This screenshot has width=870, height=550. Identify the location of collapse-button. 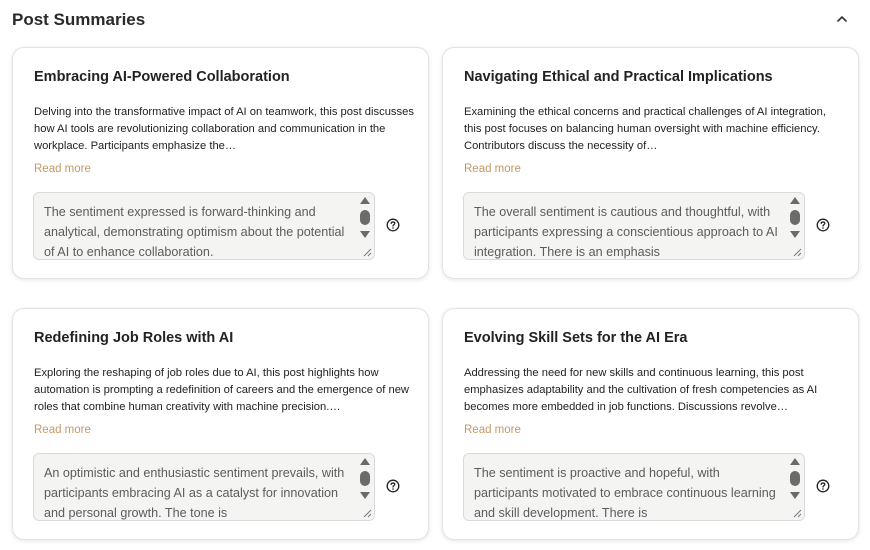
(842, 19).